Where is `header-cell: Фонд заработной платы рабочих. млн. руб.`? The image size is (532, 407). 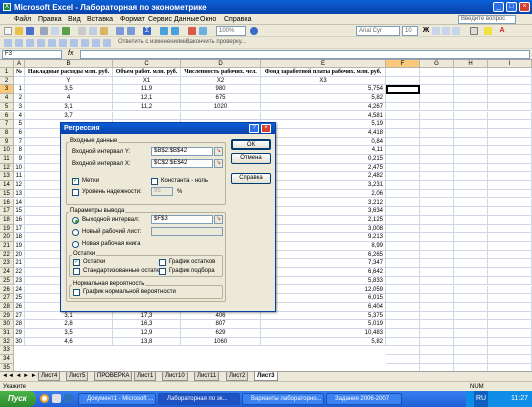
header-cell: Фонд заработной платы рабочих. млн. руб. is located at coordinates (323, 72).